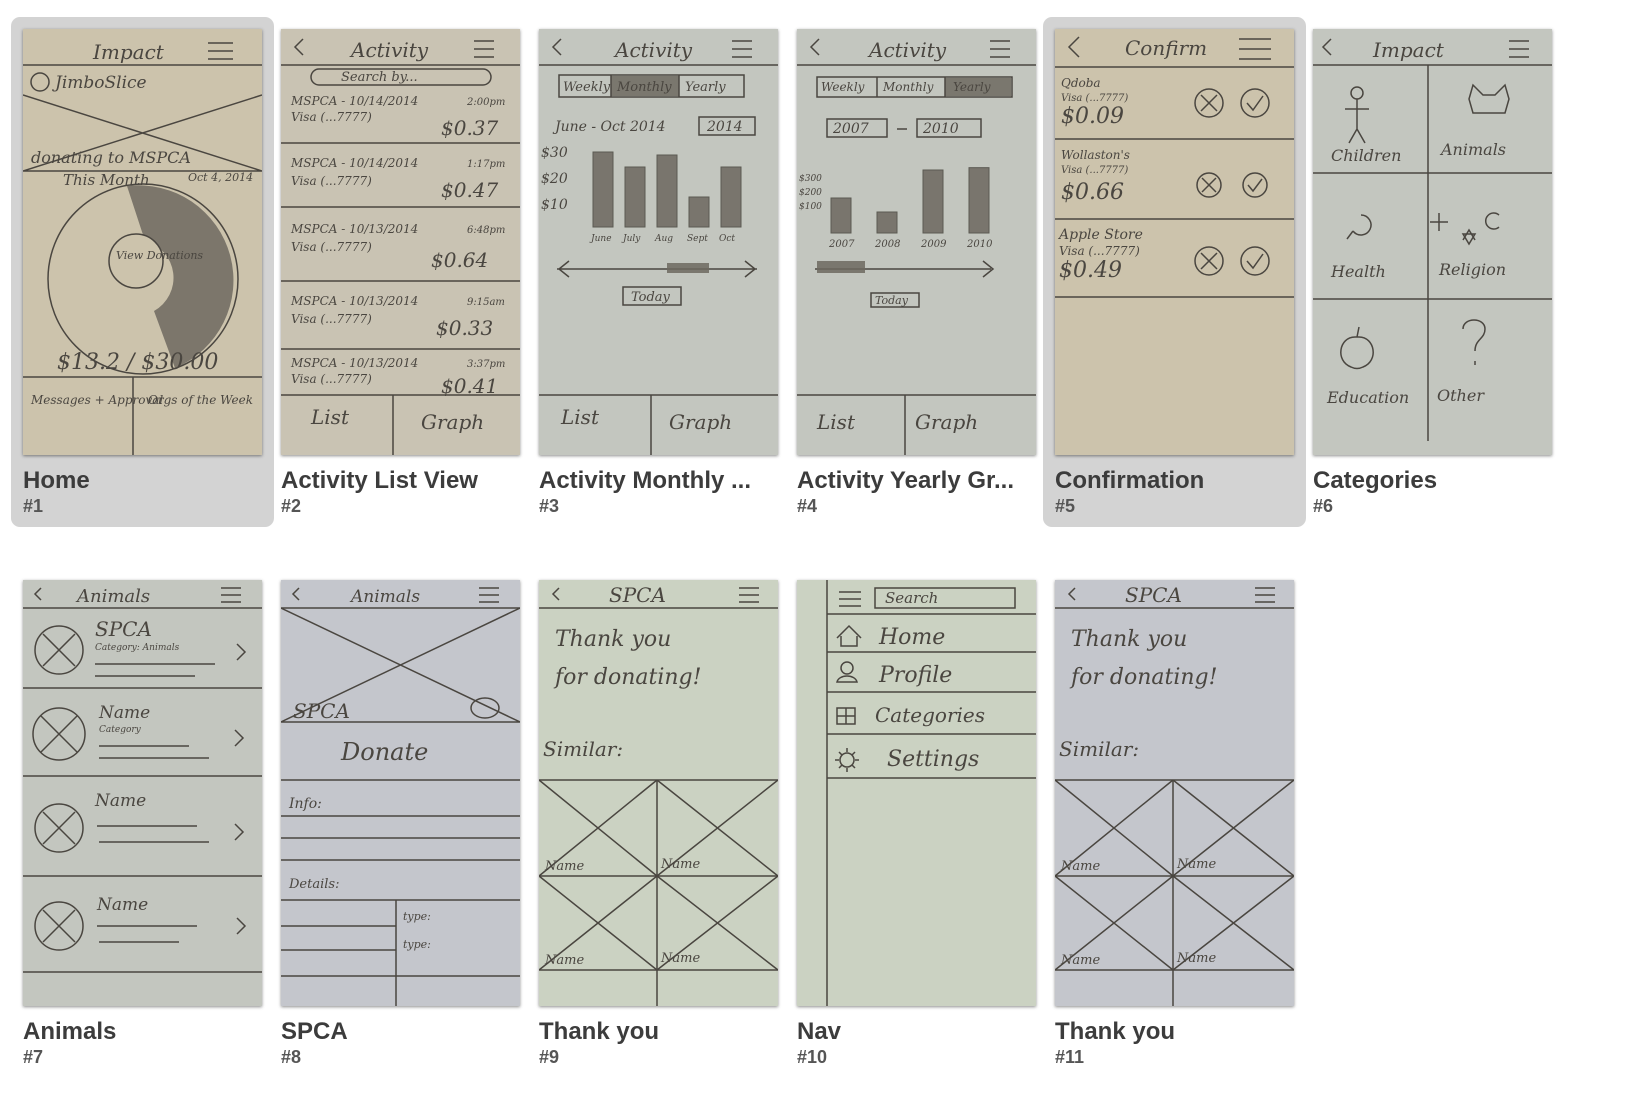 This screenshot has height=1118, width=1628. Describe the element at coordinates (143, 279) in the screenshot. I see `donation-donut-chart` at that location.